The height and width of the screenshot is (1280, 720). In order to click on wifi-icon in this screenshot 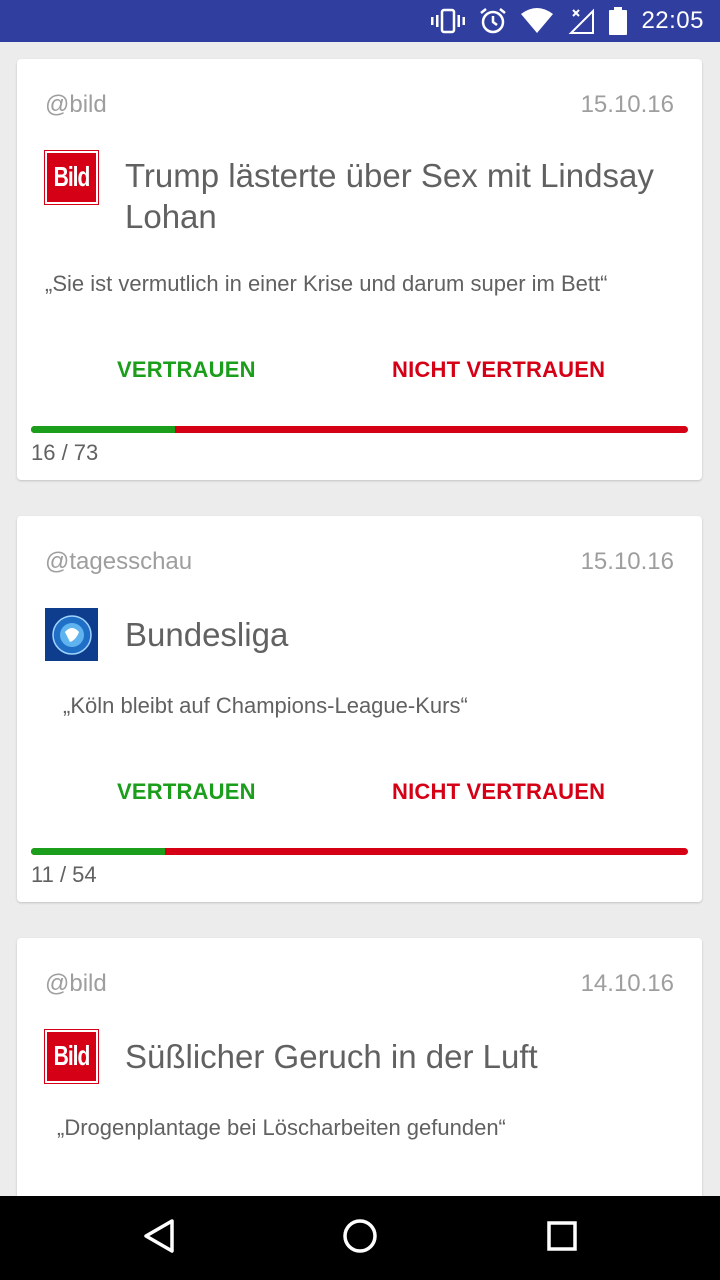, I will do `click(537, 21)`.